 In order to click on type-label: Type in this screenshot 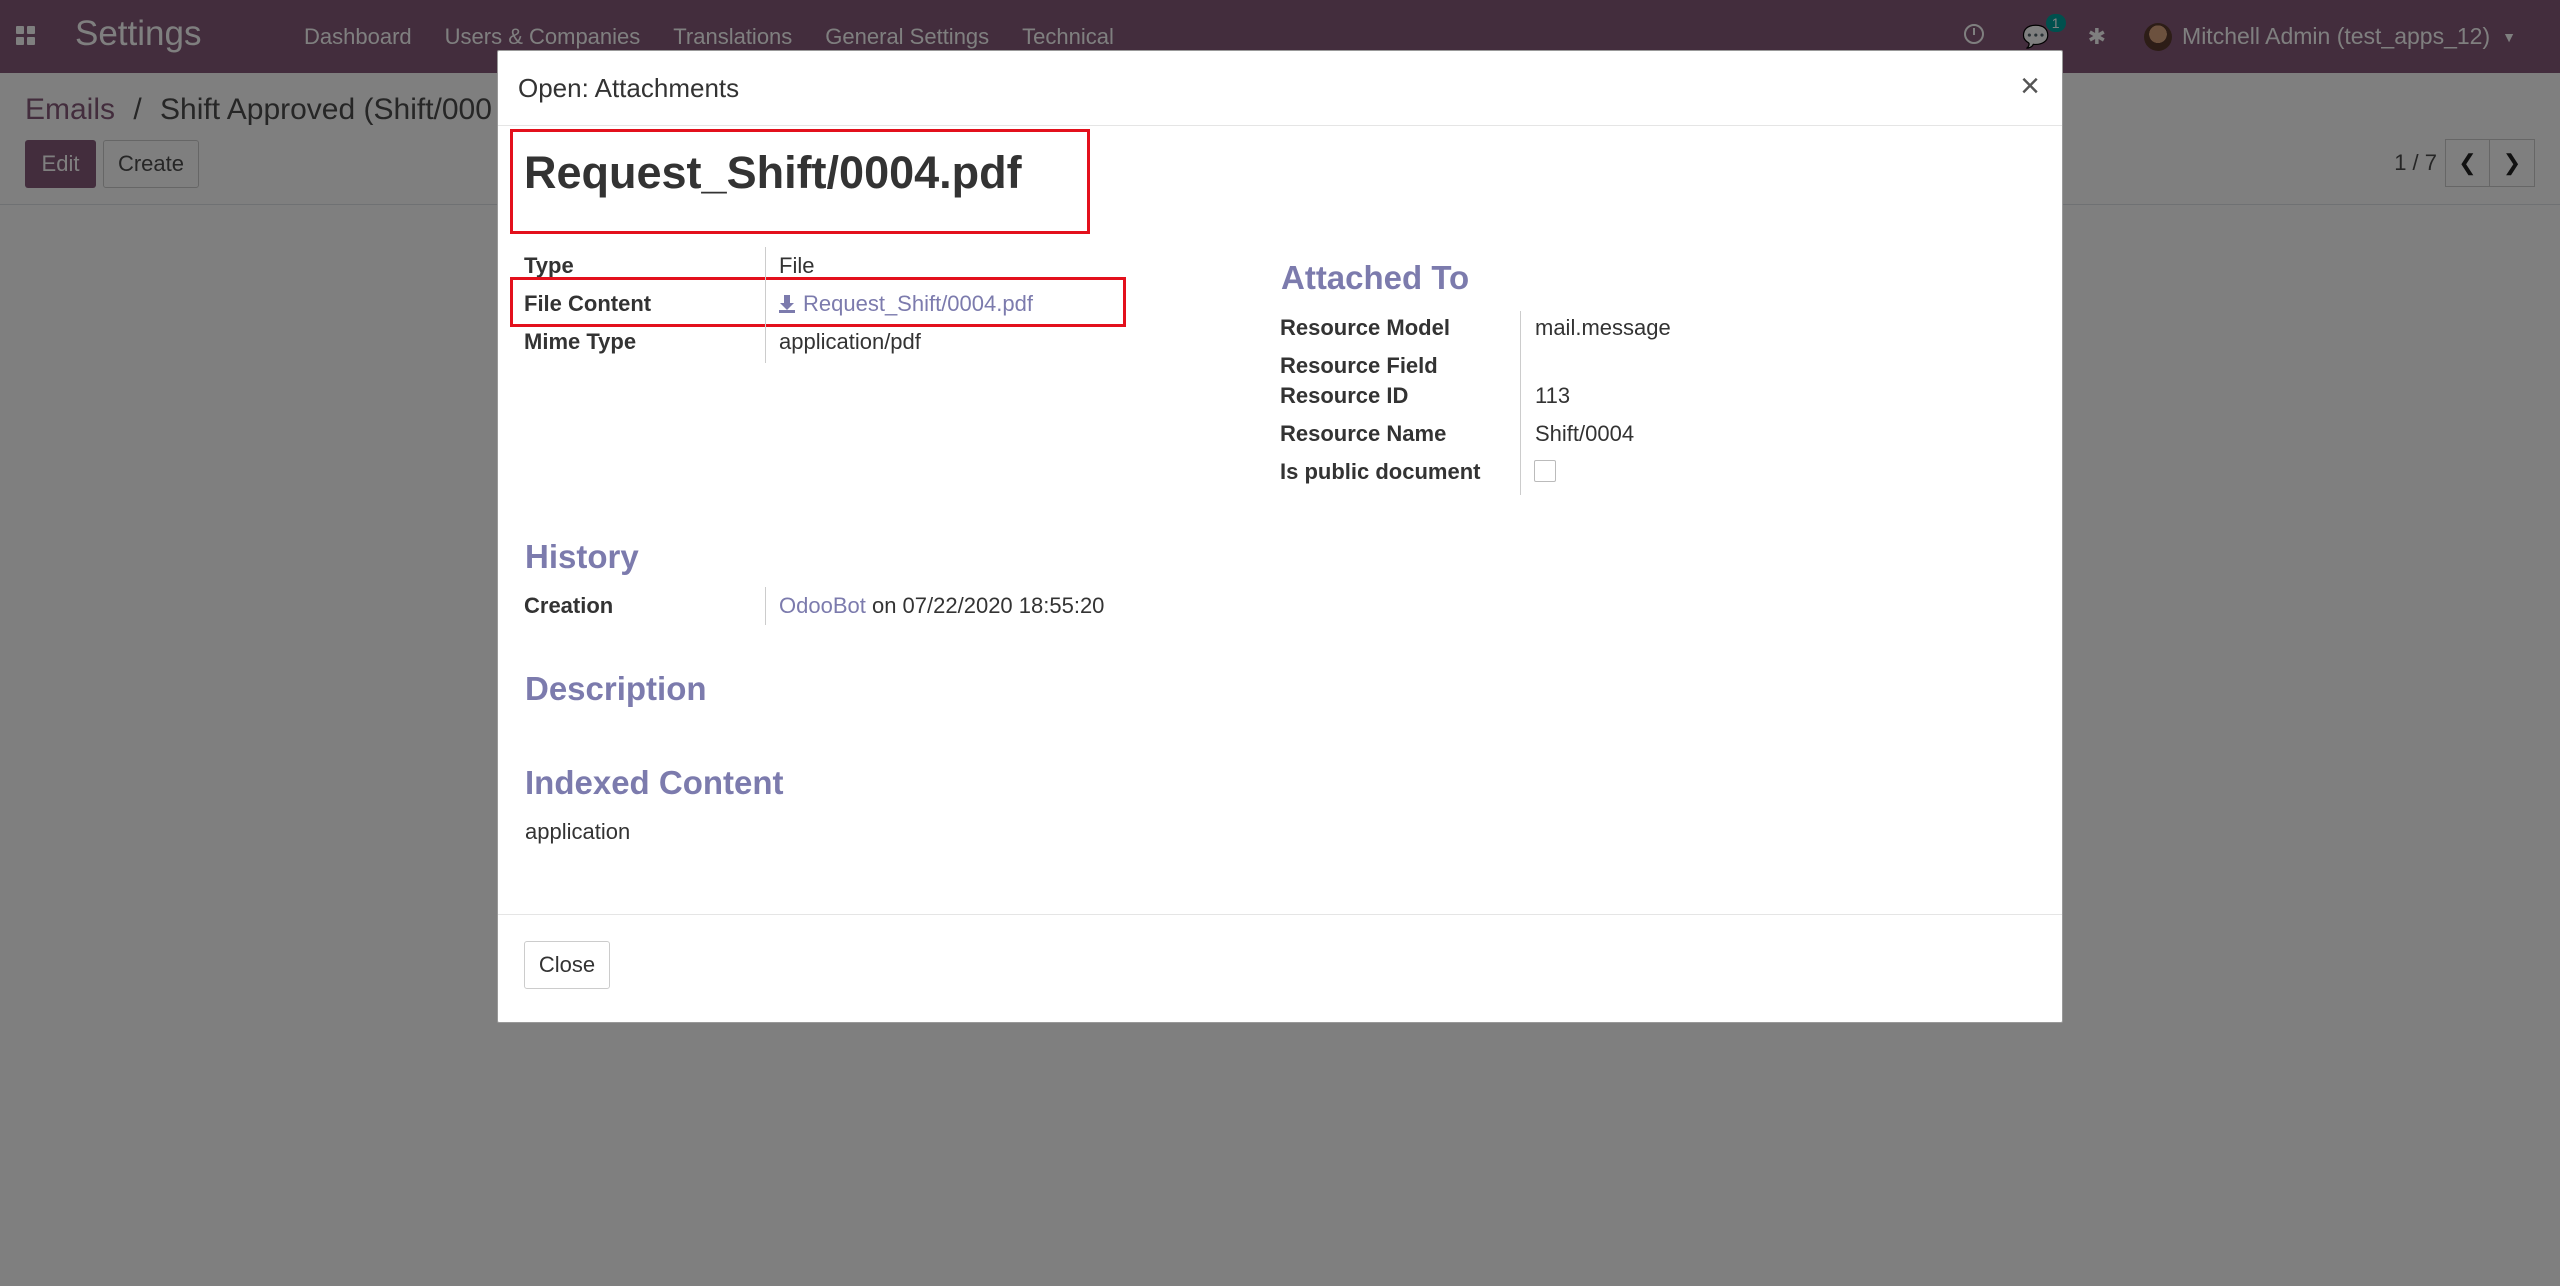, I will do `click(549, 265)`.